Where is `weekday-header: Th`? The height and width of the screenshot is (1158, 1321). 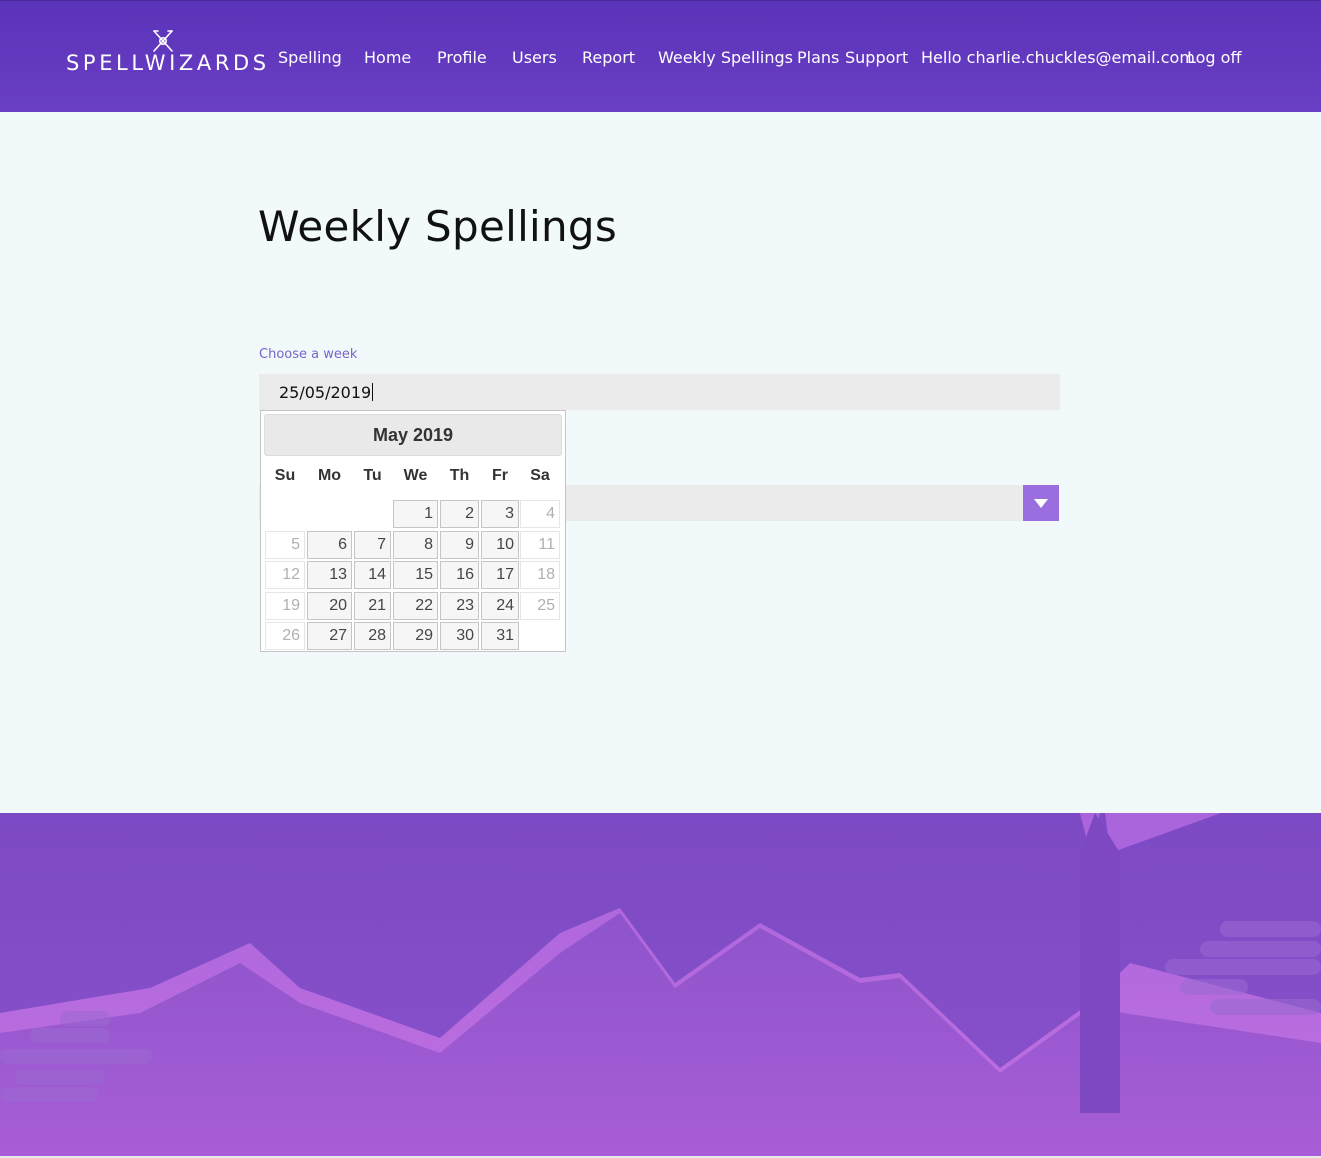 weekday-header: Th is located at coordinates (459, 475).